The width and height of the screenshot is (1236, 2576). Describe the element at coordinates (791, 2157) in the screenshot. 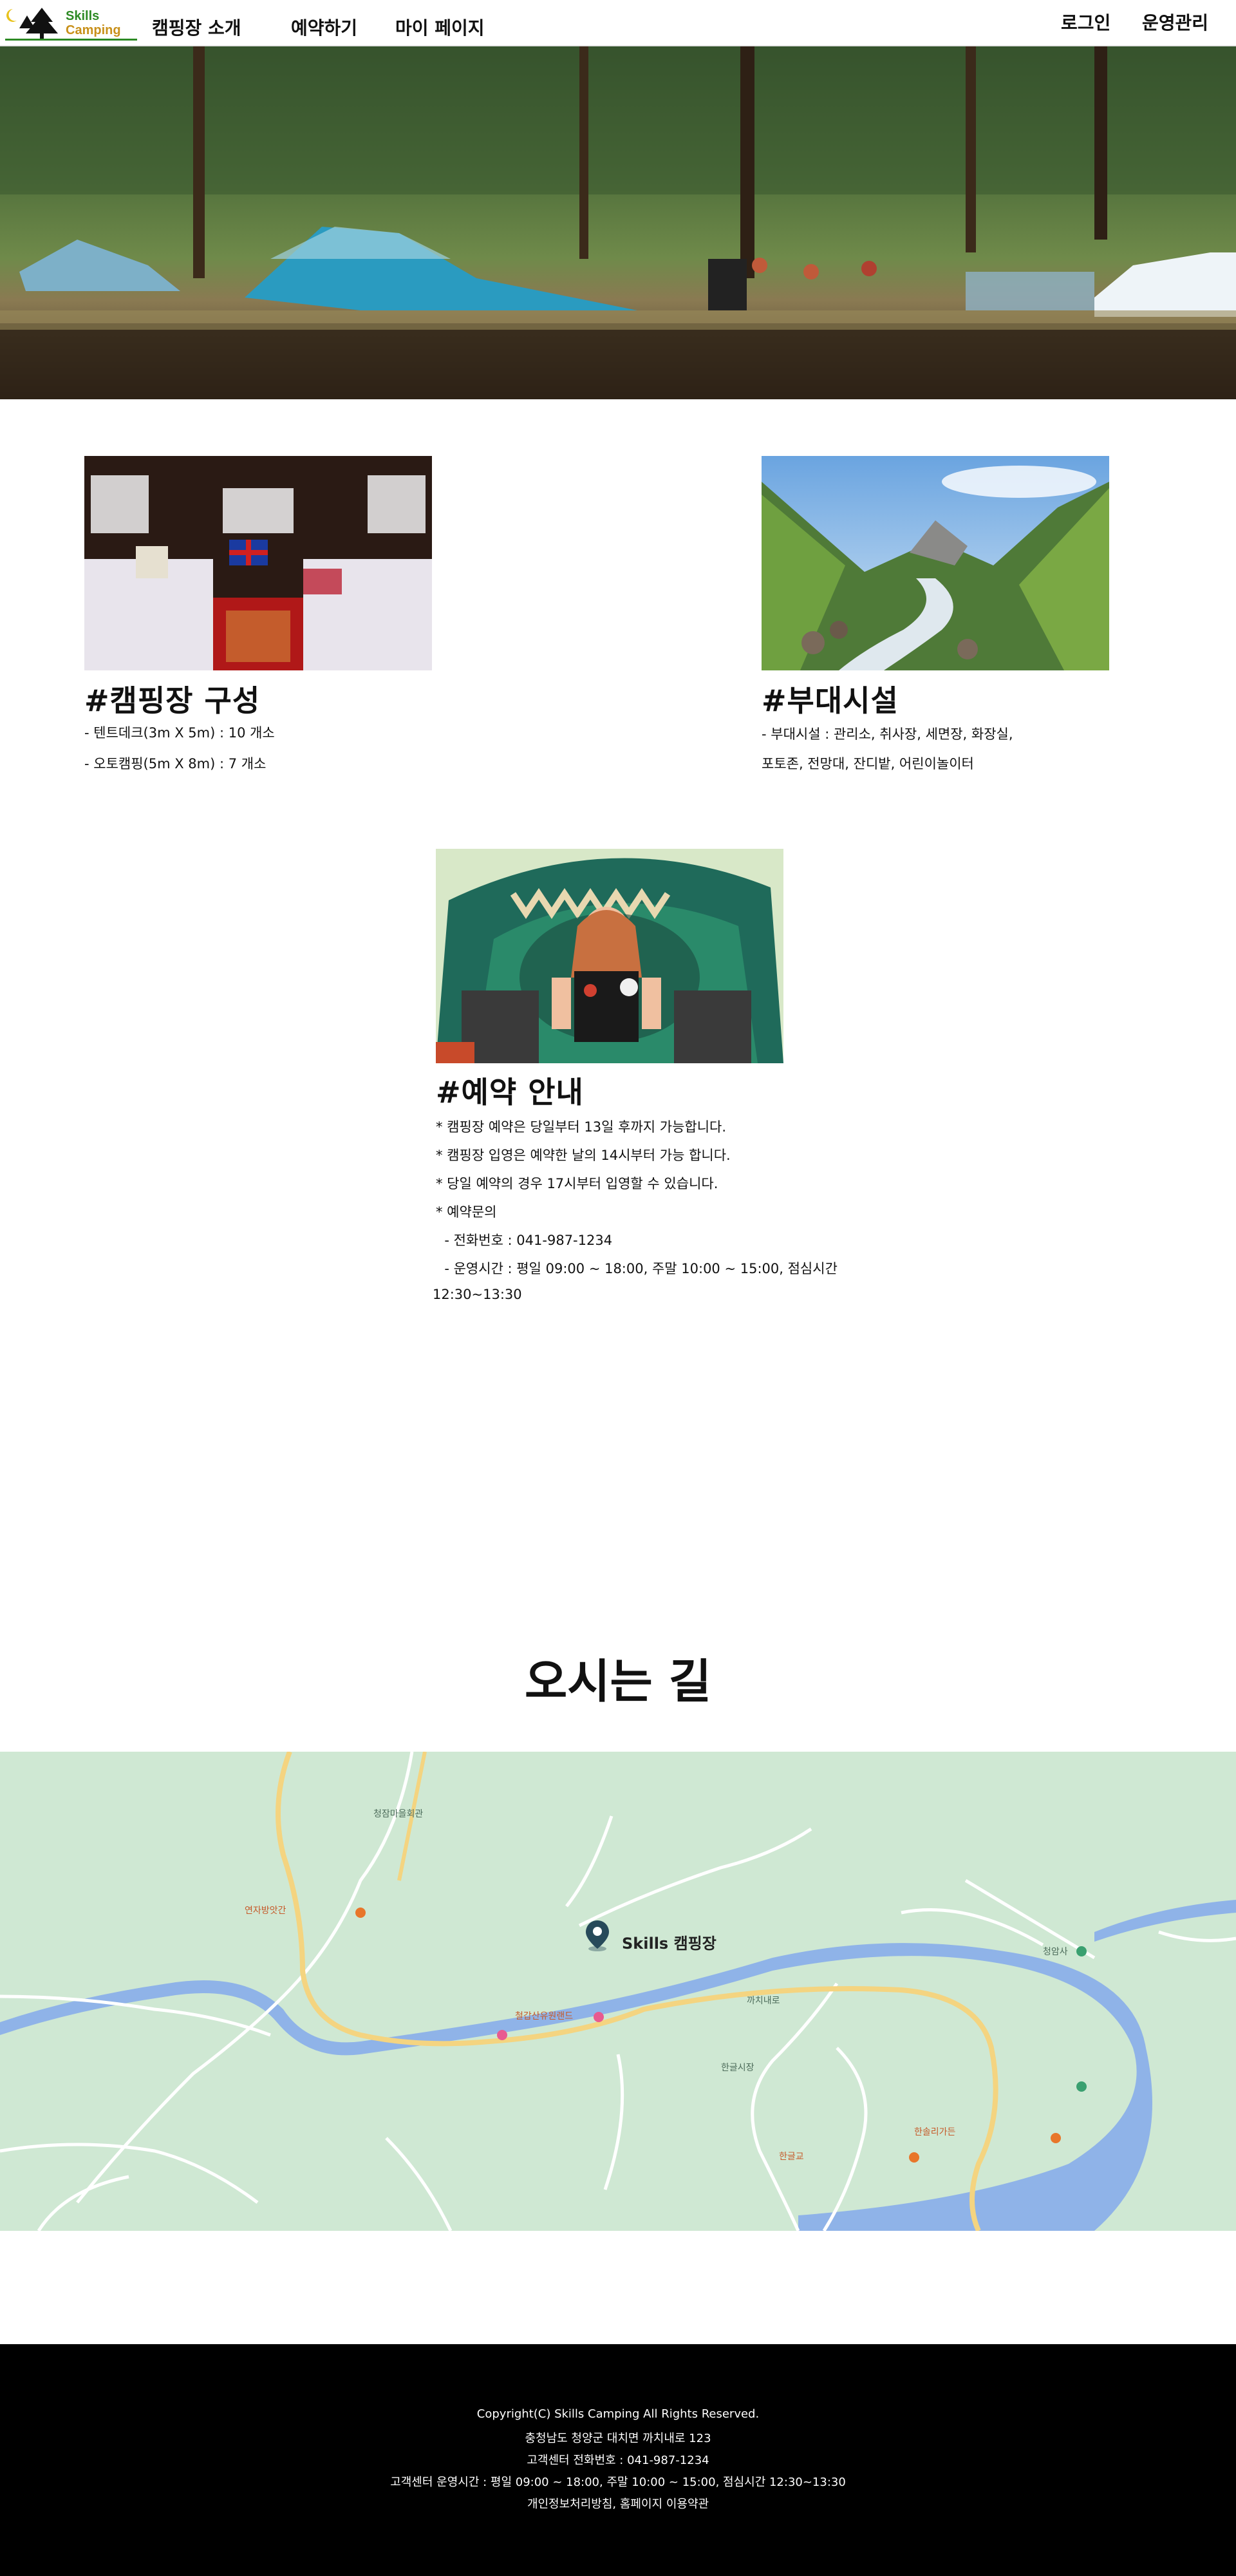

I see `map-label: 한글교` at that location.